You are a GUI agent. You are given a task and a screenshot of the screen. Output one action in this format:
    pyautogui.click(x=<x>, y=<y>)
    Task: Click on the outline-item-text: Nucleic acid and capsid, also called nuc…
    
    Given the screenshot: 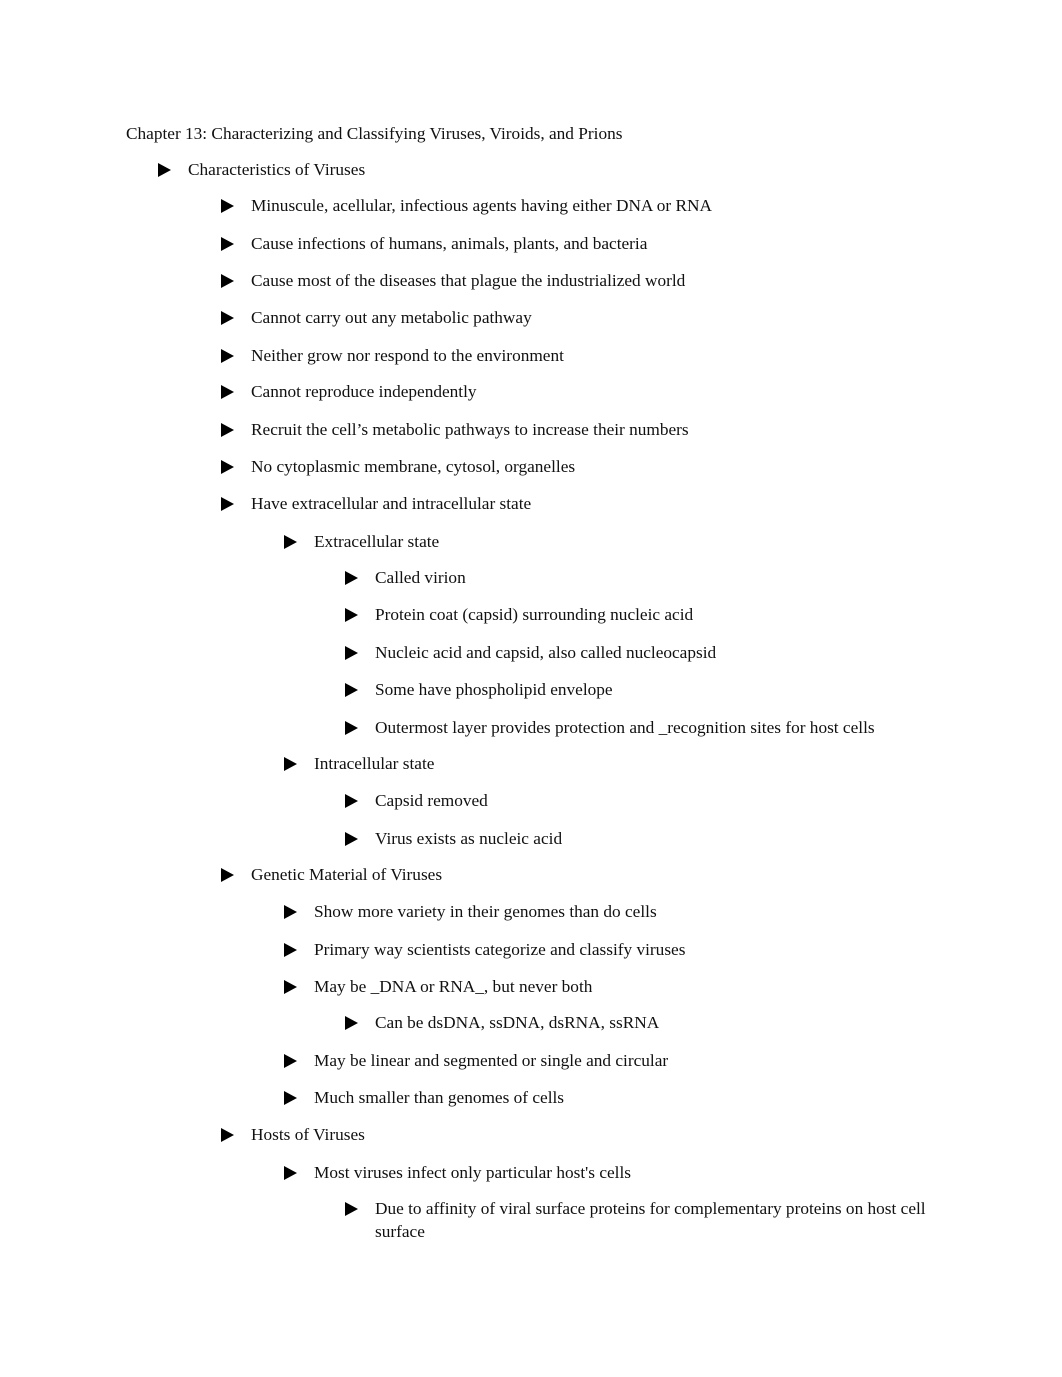 What is the action you would take?
    pyautogui.click(x=546, y=652)
    